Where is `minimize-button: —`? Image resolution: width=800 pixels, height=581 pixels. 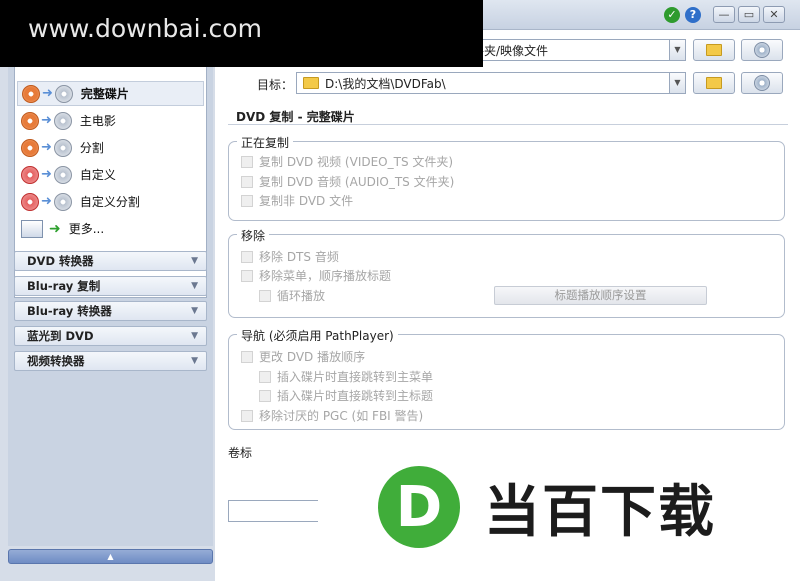
minimize-button: — is located at coordinates (724, 14).